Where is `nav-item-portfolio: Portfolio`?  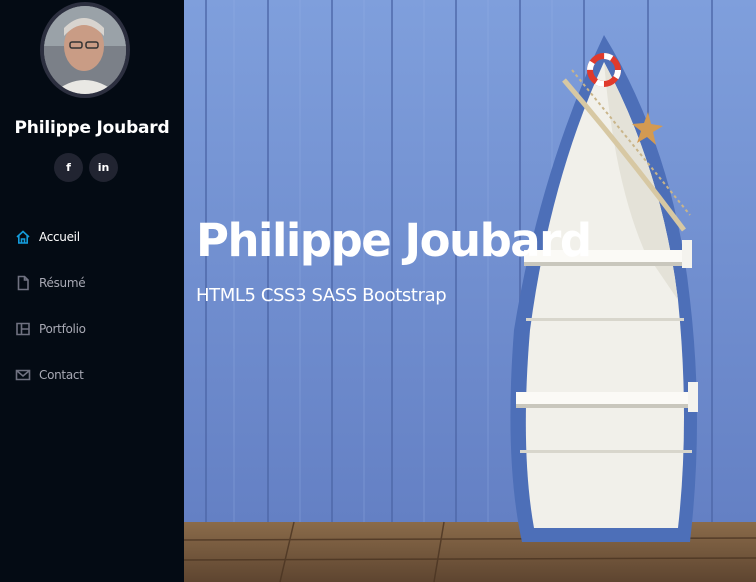
nav-item-portfolio: Portfolio is located at coordinates (50, 329).